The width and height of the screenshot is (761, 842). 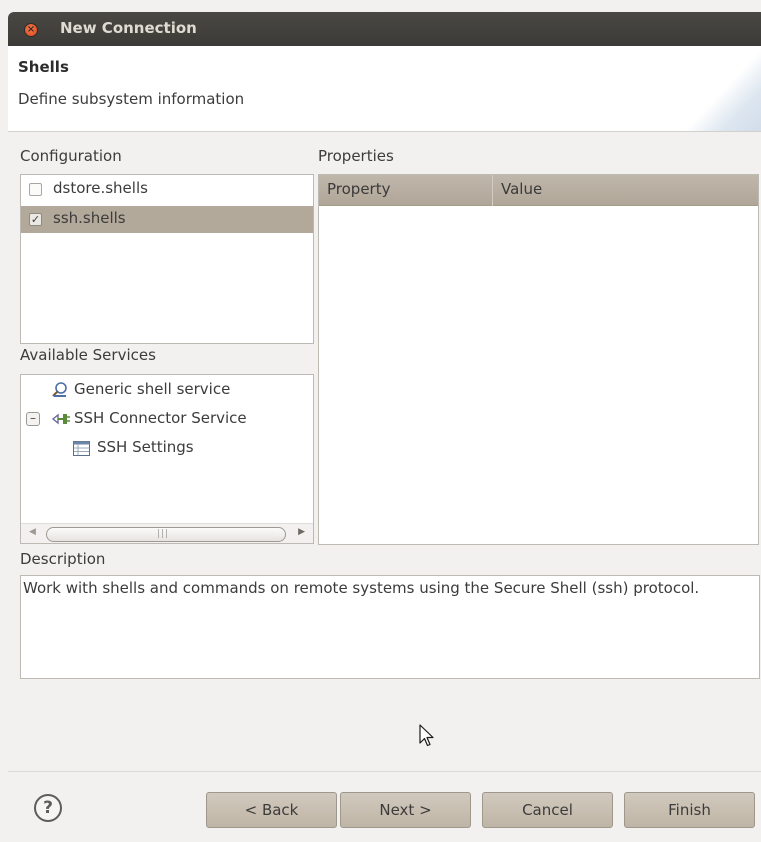 What do you see at coordinates (89, 218) in the screenshot?
I see `config-item-label: ssh.shells` at bounding box center [89, 218].